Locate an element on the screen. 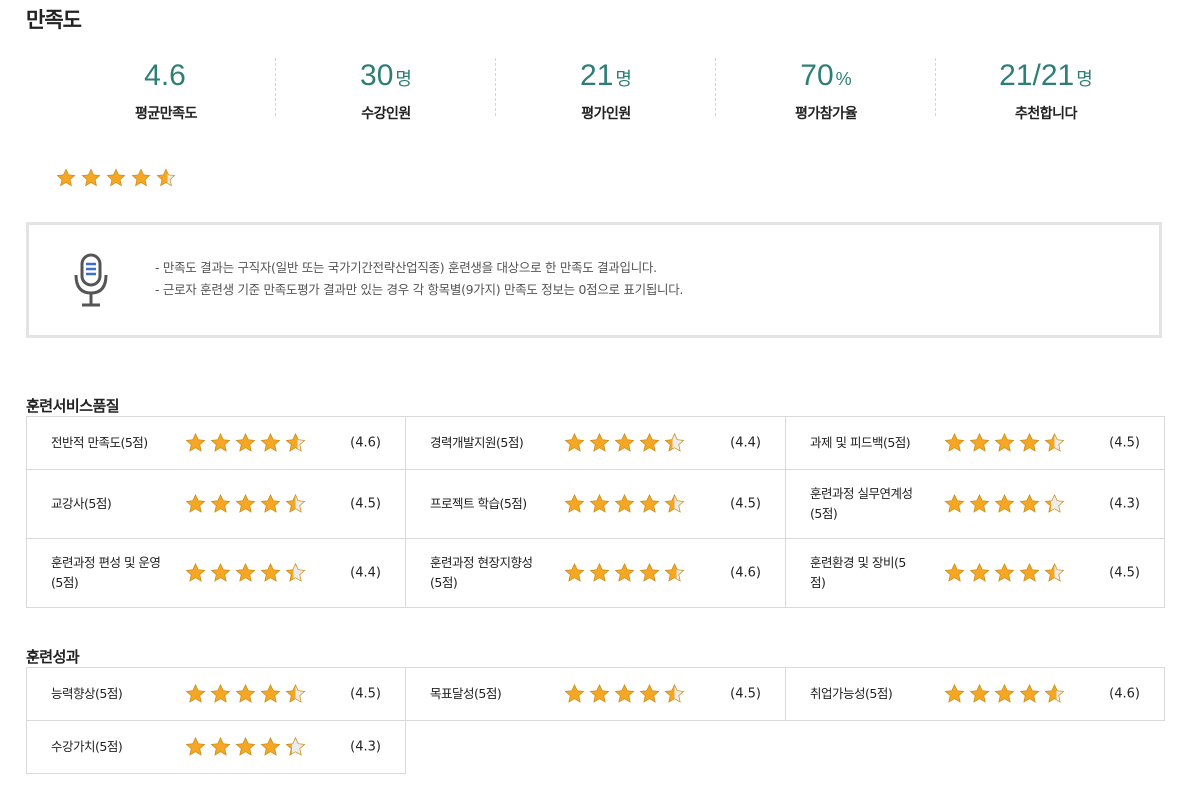 The height and width of the screenshot is (787, 1179). rating-item: 수강가치(5점) (4.3) is located at coordinates (216, 747).